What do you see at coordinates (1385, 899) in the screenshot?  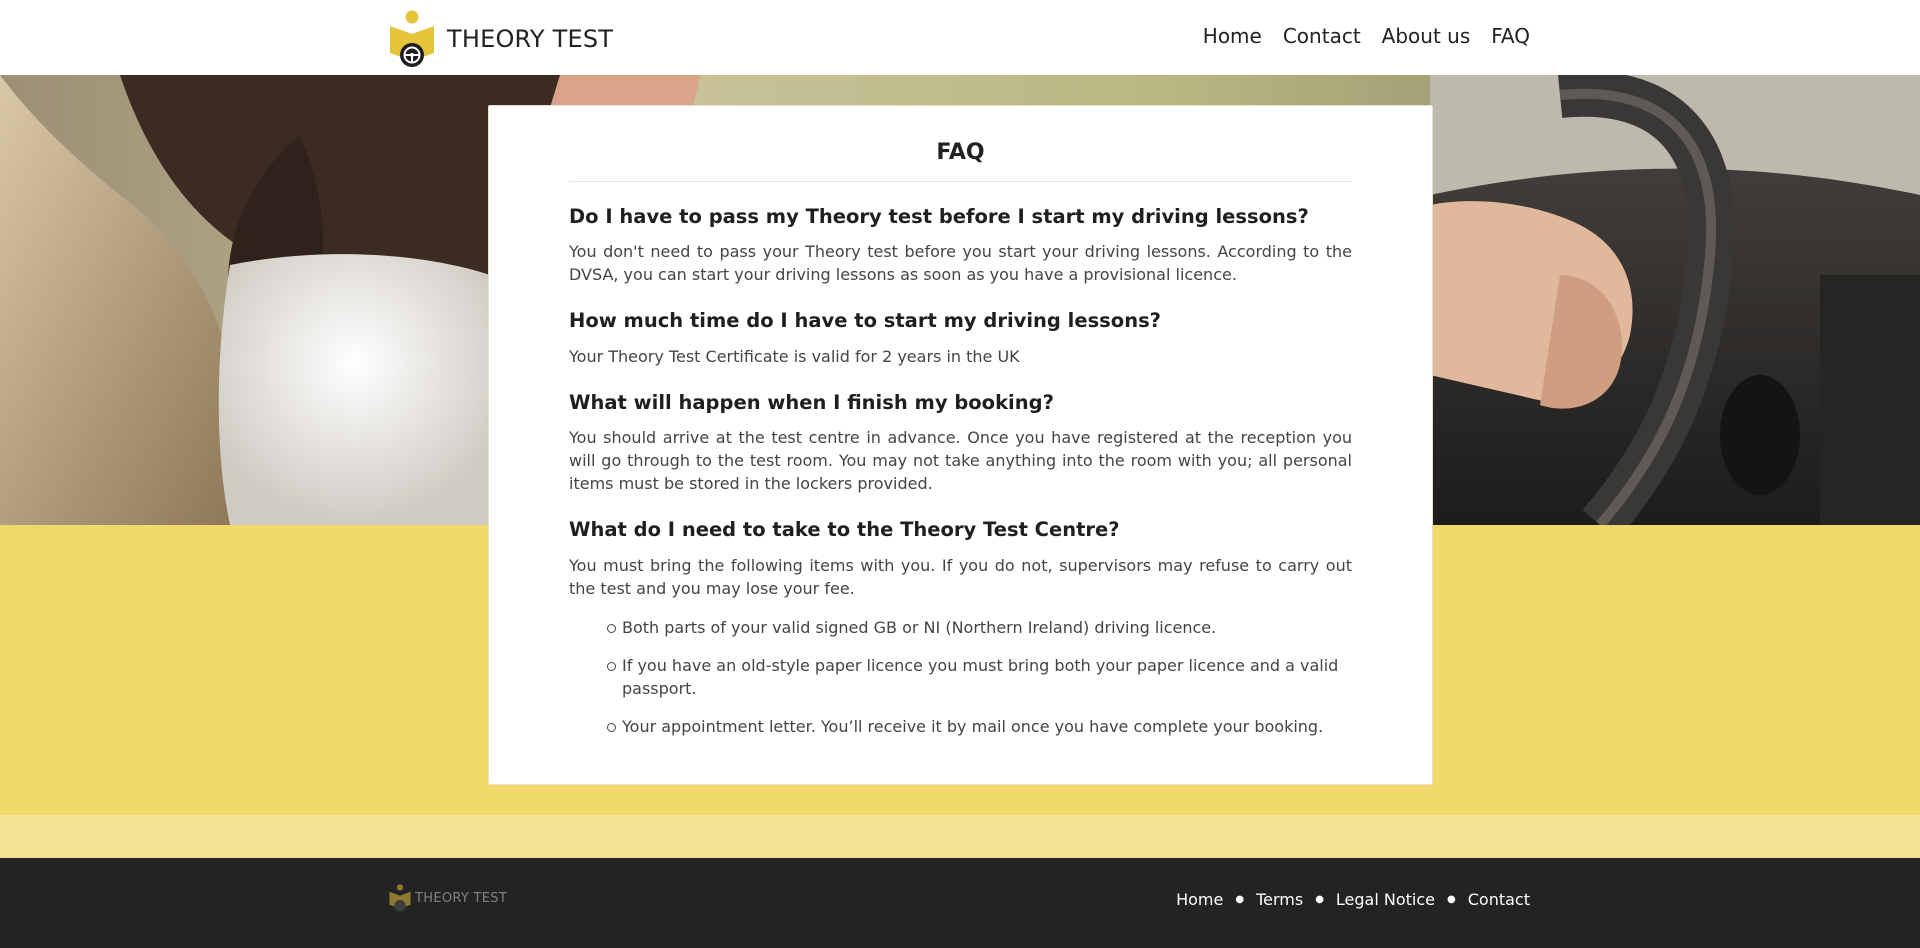 I see `footer-link-legal-notice: Legal Notice` at bounding box center [1385, 899].